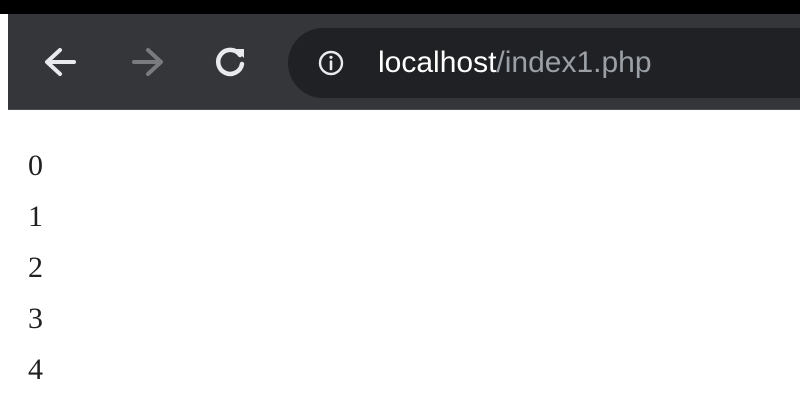 This screenshot has height=395, width=800. I want to click on arrow-right-icon, so click(147, 62).